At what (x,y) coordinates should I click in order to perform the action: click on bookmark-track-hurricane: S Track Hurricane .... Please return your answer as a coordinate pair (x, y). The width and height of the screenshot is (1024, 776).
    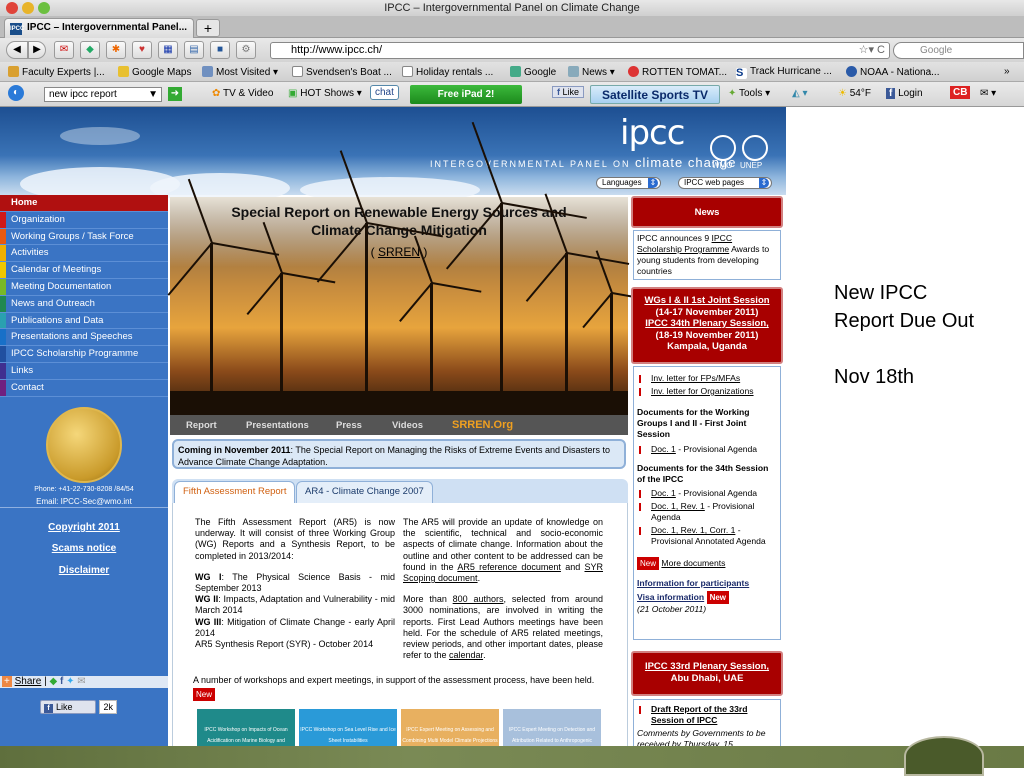
    Looking at the image, I should click on (784, 72).